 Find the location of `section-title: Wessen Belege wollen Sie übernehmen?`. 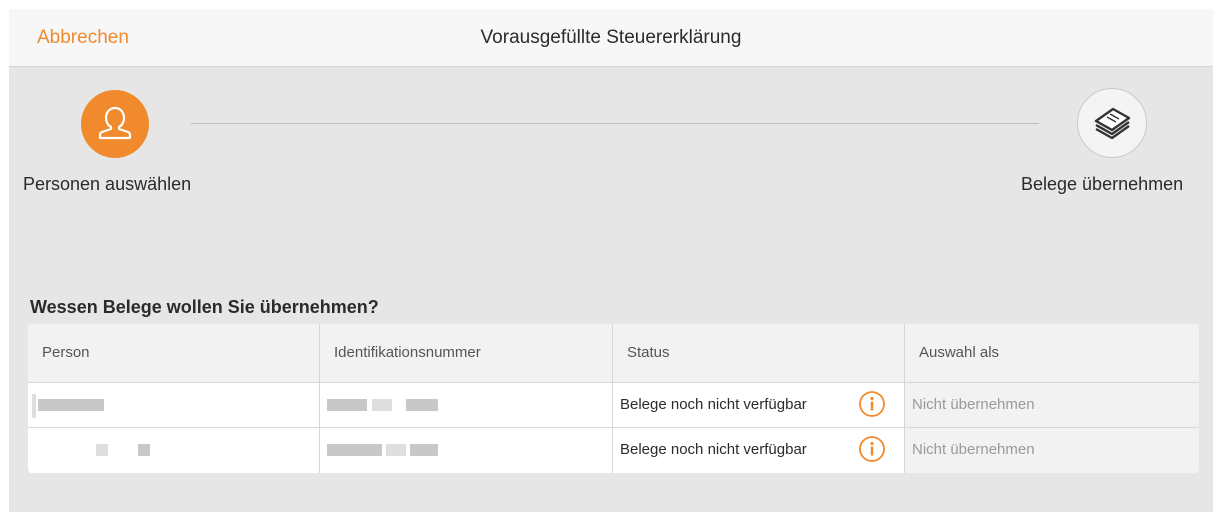

section-title: Wessen Belege wollen Sie übernehmen? is located at coordinates (204, 307).